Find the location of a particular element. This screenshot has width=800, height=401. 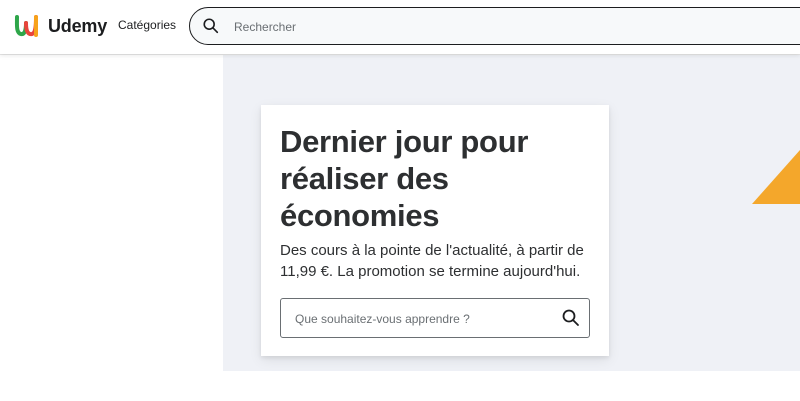

brand-name: Udemy is located at coordinates (78, 25).